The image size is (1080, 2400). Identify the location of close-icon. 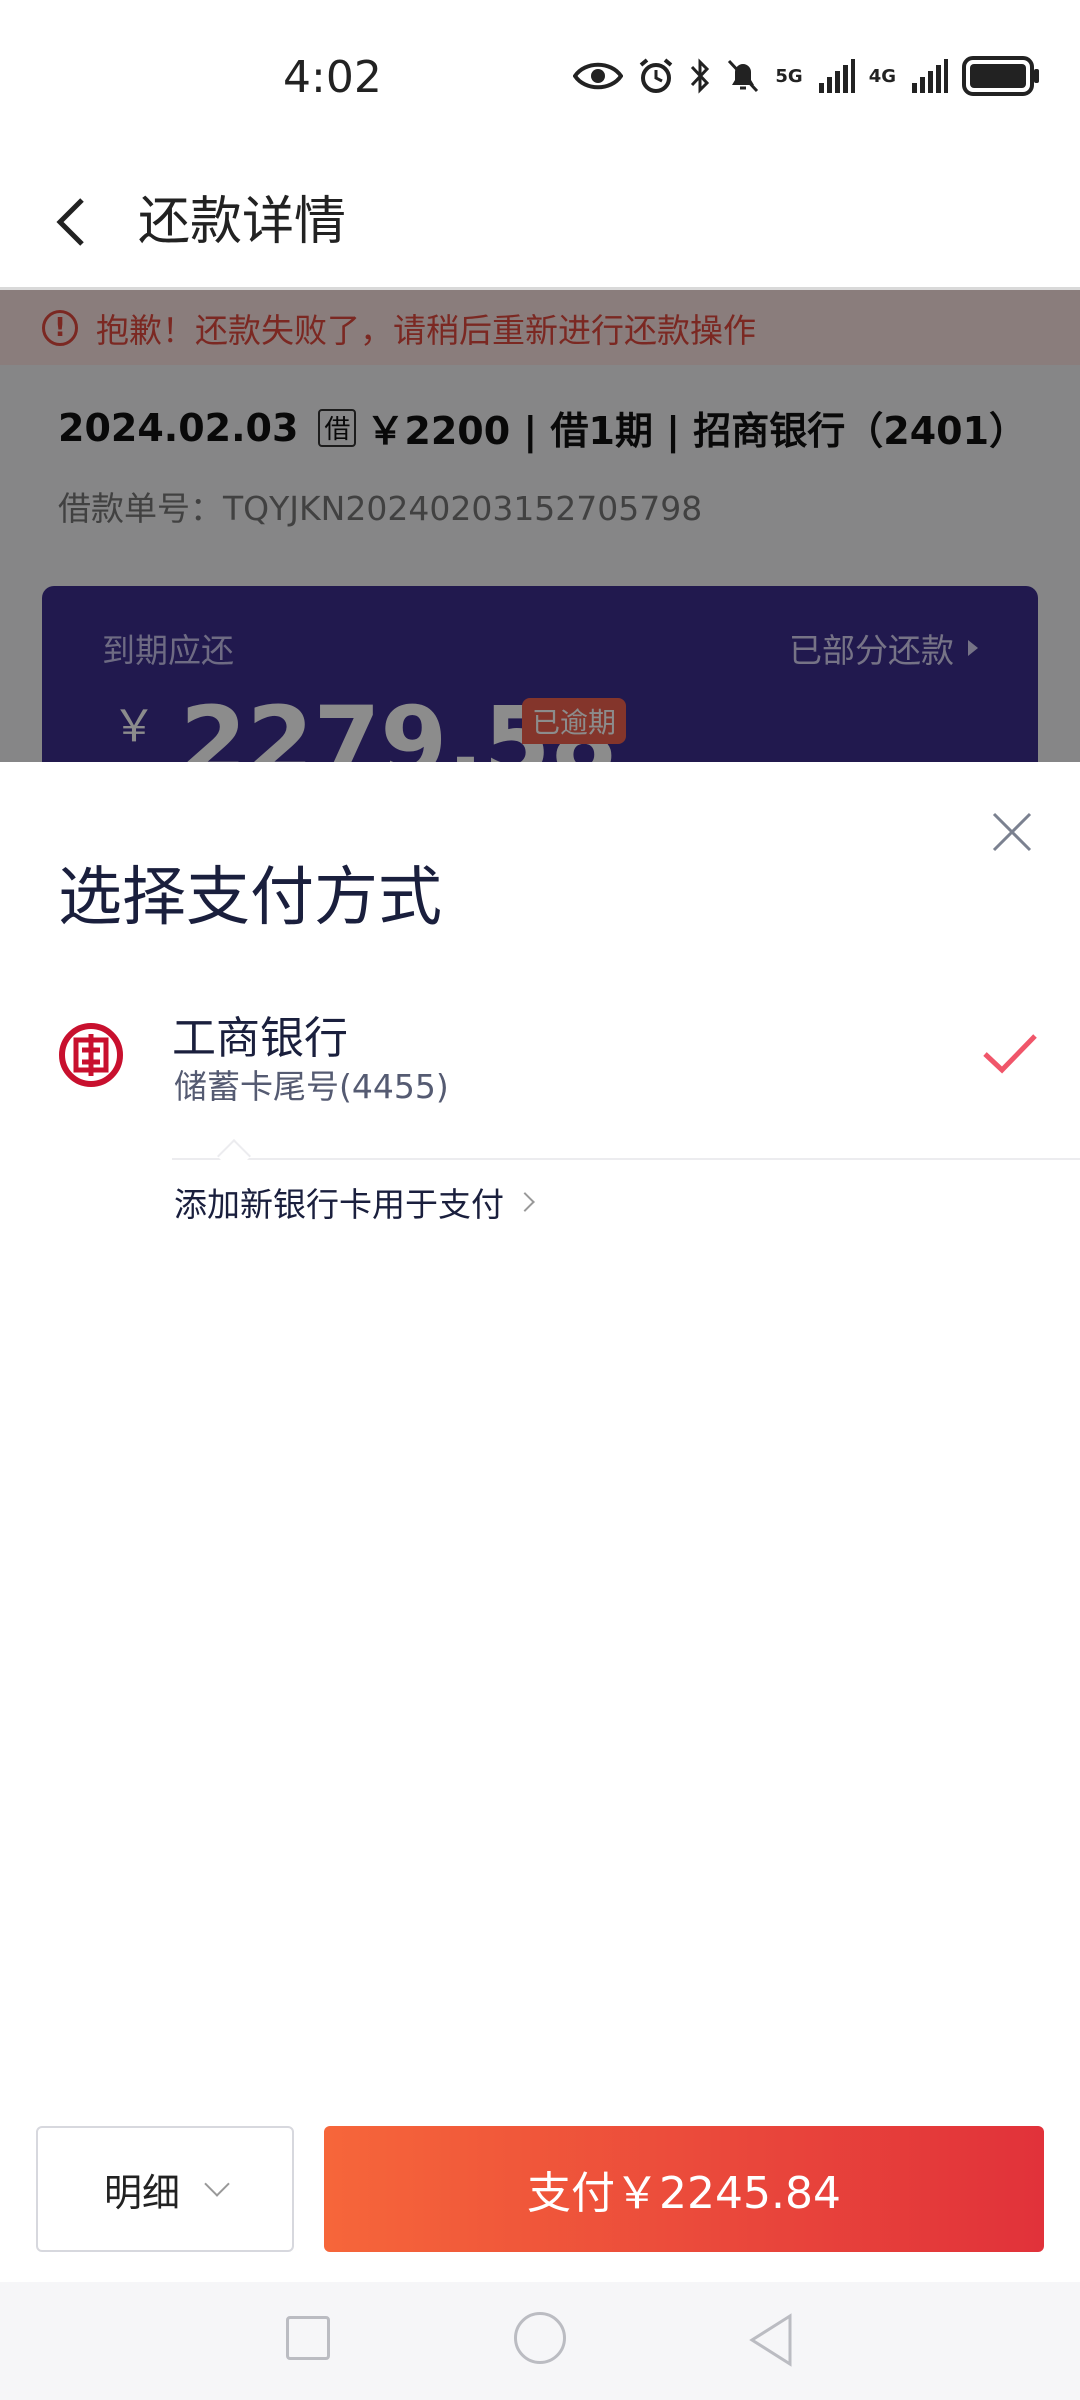
(1012, 832).